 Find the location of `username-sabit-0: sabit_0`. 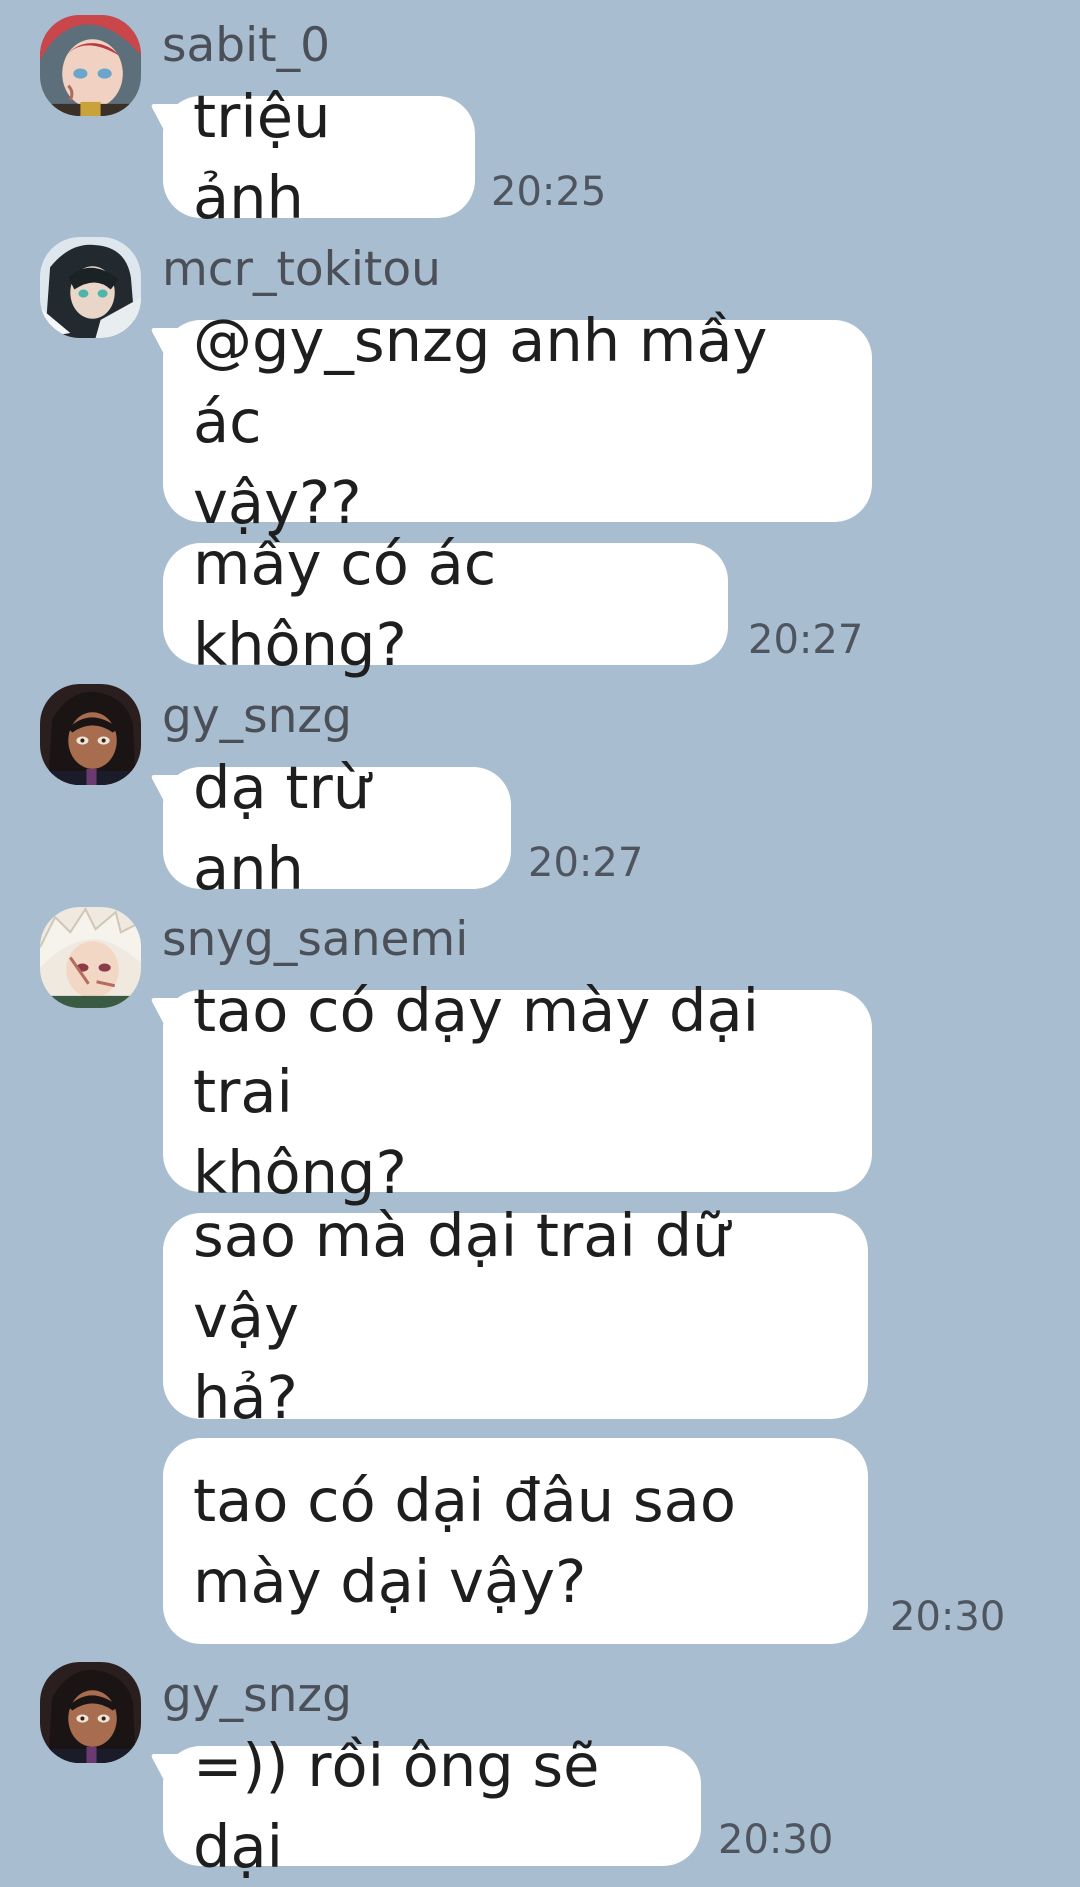

username-sabit-0: sabit_0 is located at coordinates (246, 45).